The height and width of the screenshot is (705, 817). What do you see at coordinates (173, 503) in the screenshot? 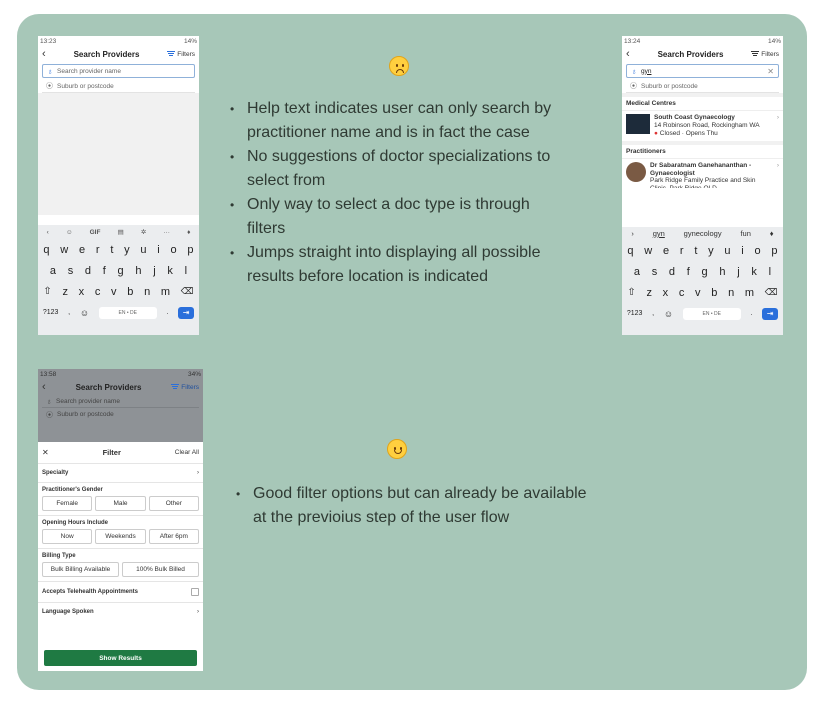
I see `gender-other-chip: Other` at bounding box center [173, 503].